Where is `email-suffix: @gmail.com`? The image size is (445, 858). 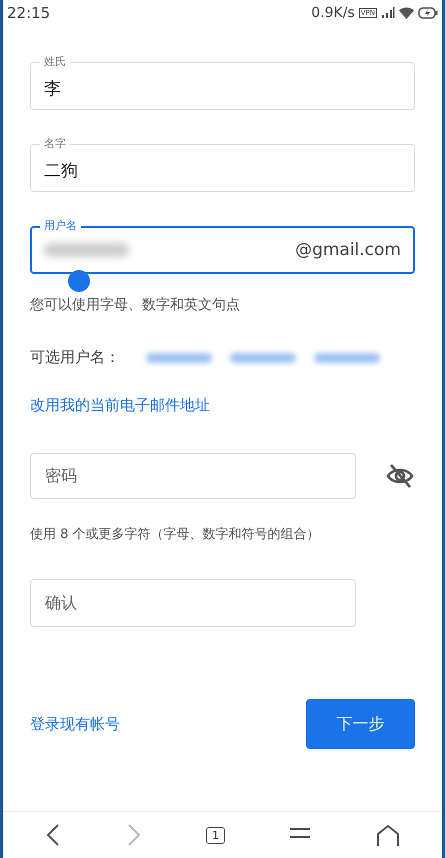
email-suffix: @gmail.com is located at coordinates (348, 250).